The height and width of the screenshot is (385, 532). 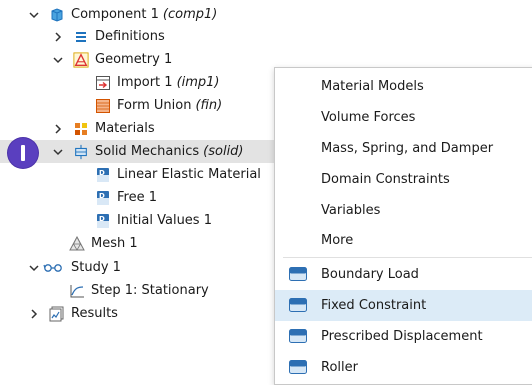 What do you see at coordinates (150, 290) in the screenshot?
I see `tree-item-label: Step 1: Stationary` at bounding box center [150, 290].